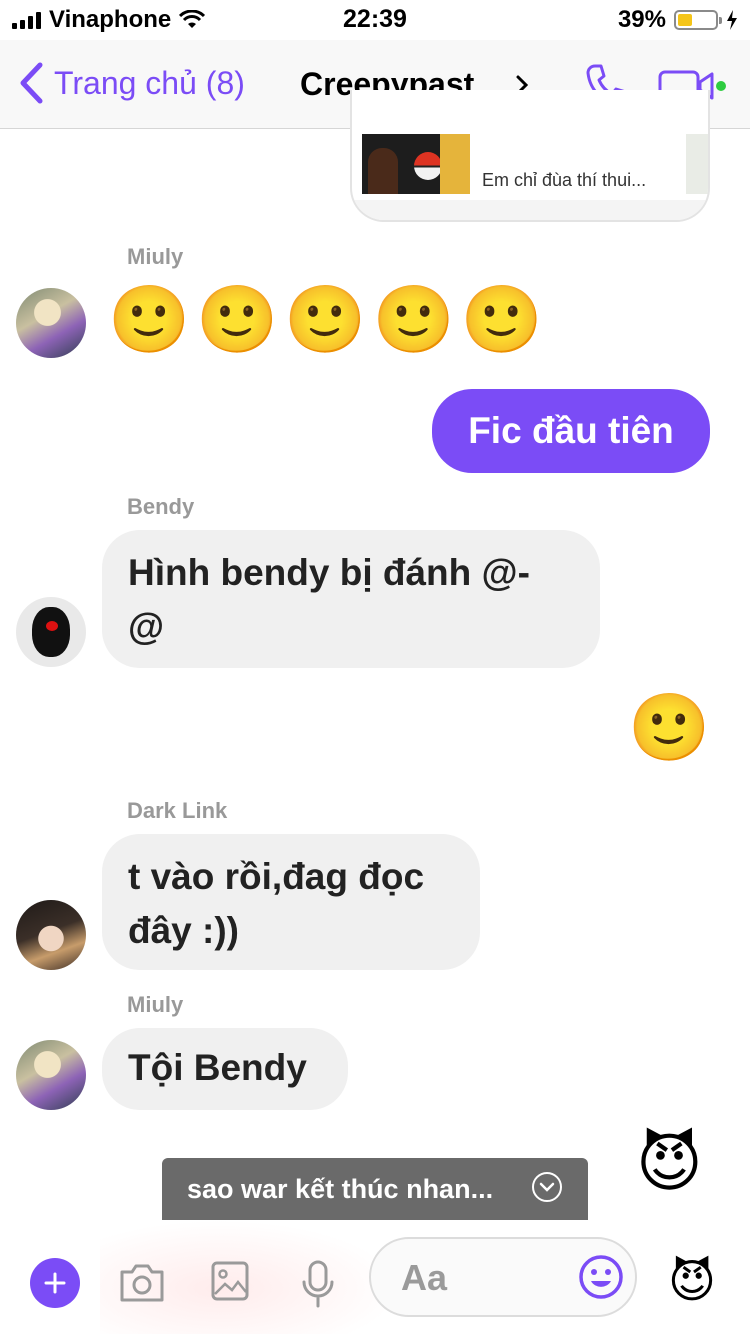  Describe the element at coordinates (669, 728) in the screenshot. I see `outgoing-emoji-message: 🙂` at that location.